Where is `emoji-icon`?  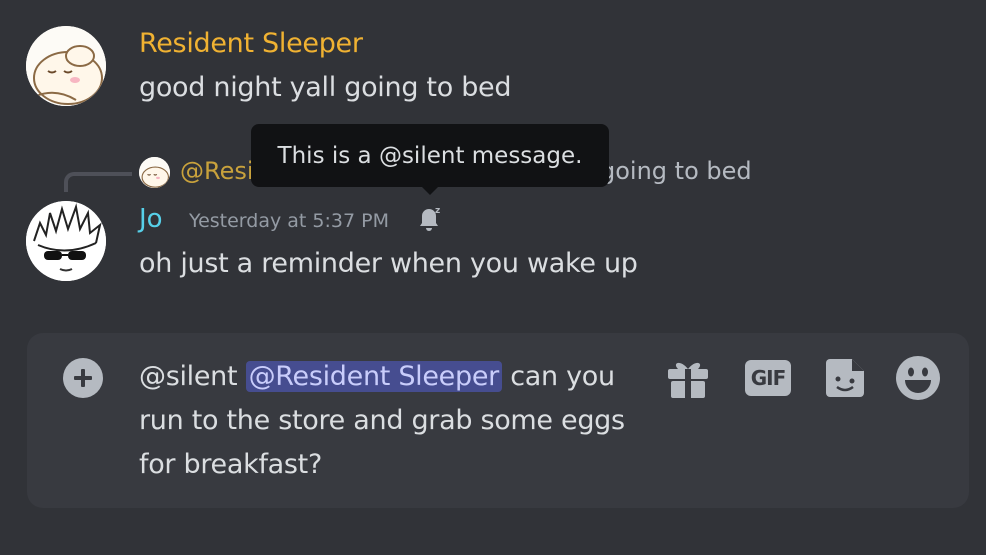 emoji-icon is located at coordinates (918, 378).